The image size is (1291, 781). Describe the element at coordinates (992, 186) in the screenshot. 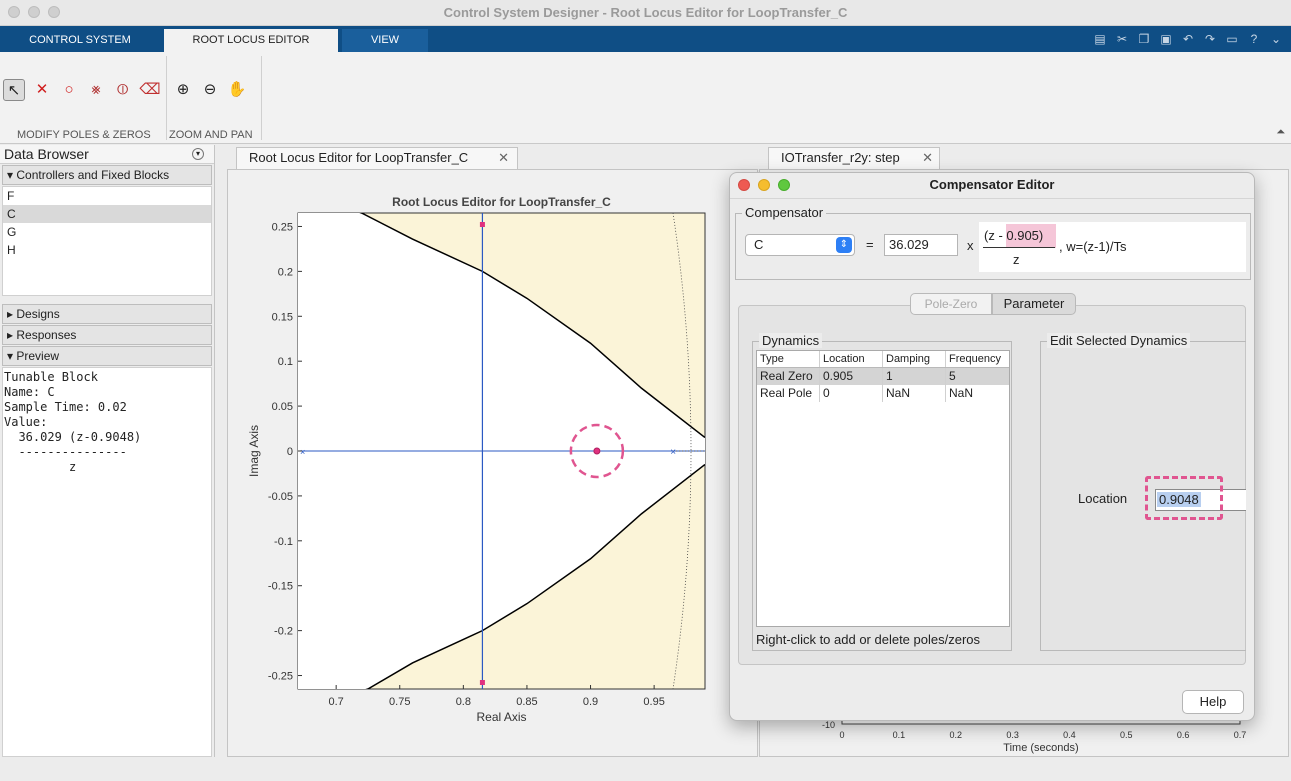

I see `dialog-title: Compensator Editor` at that location.